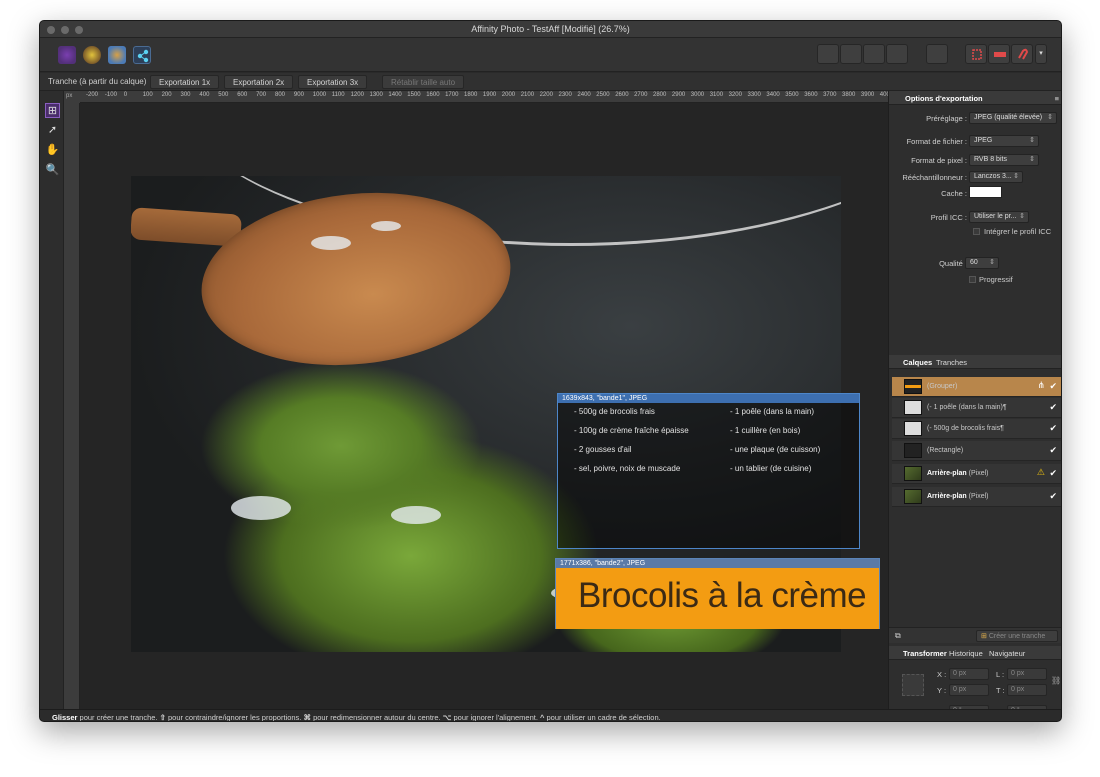 The width and height of the screenshot is (1100, 777). Describe the element at coordinates (52, 110) in the screenshot. I see `slice-tool-icon: ⊞` at that location.